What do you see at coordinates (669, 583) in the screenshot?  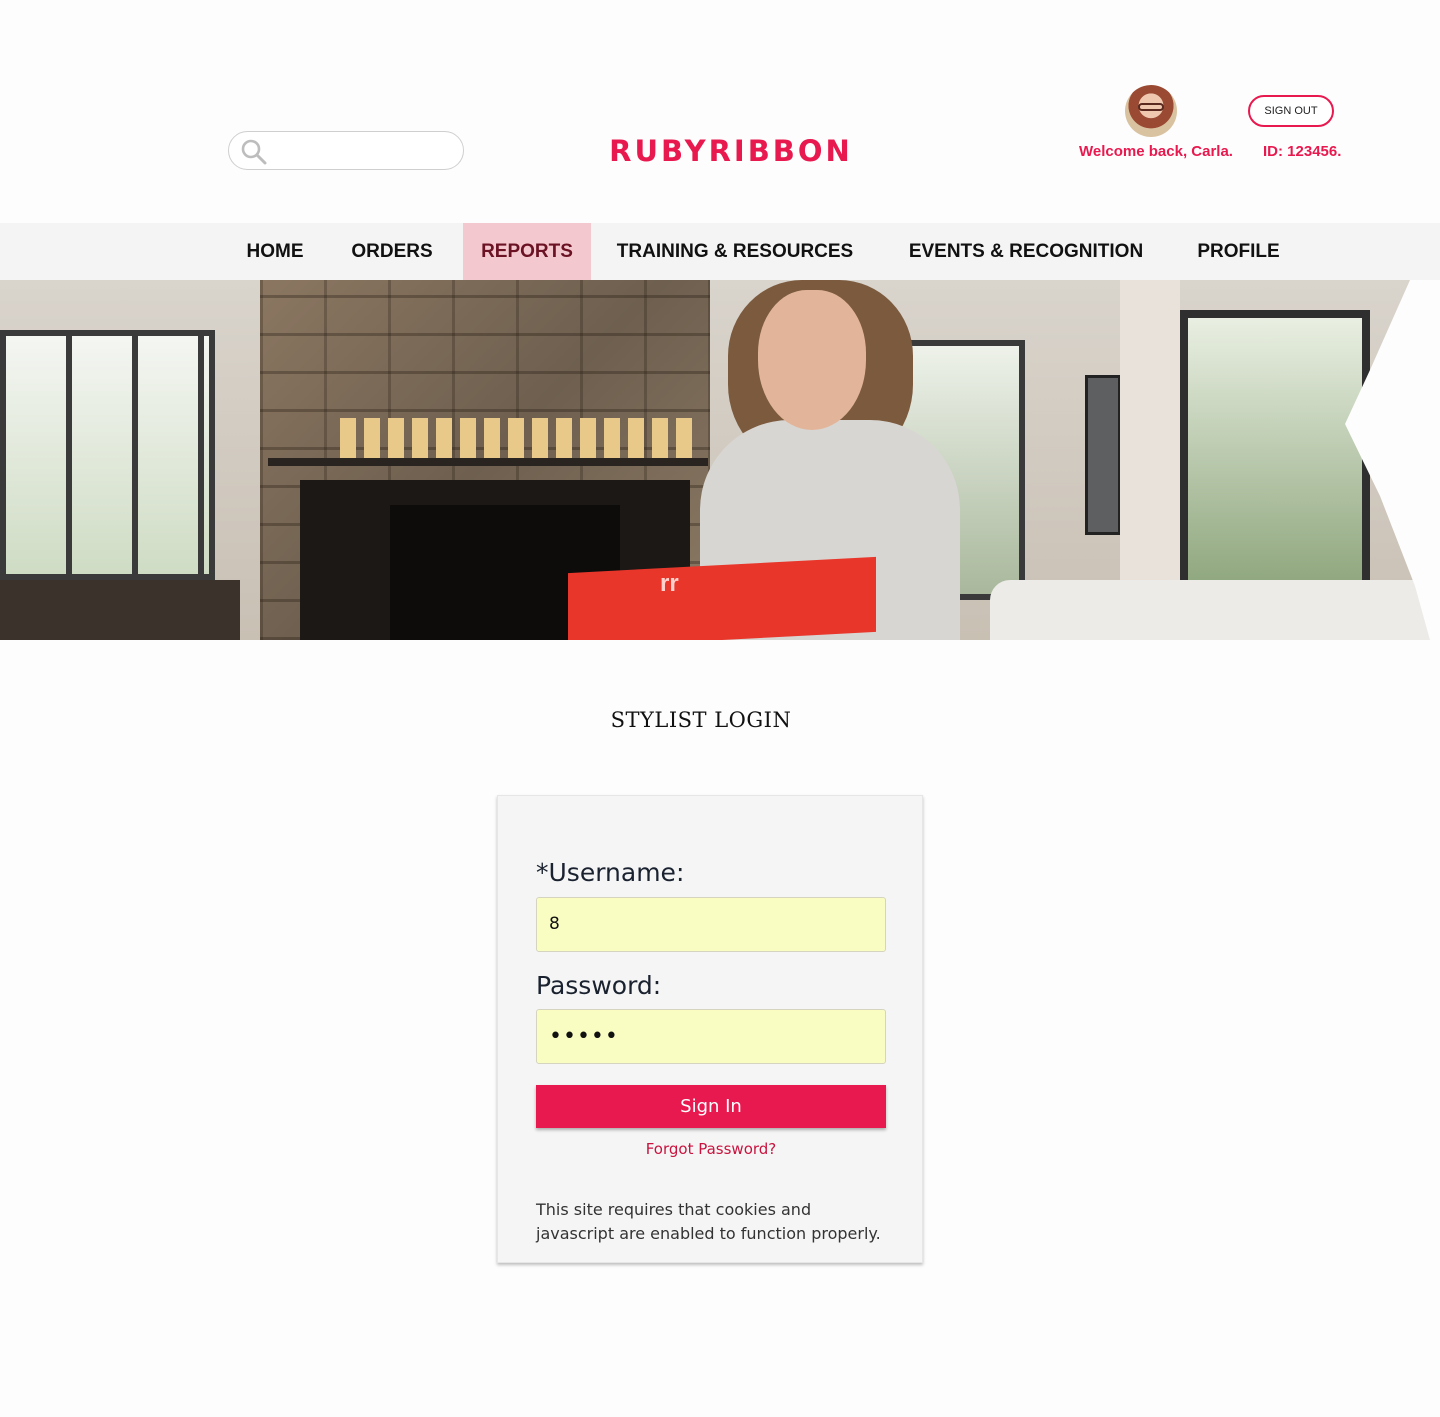 I see `box-logo: rr` at bounding box center [669, 583].